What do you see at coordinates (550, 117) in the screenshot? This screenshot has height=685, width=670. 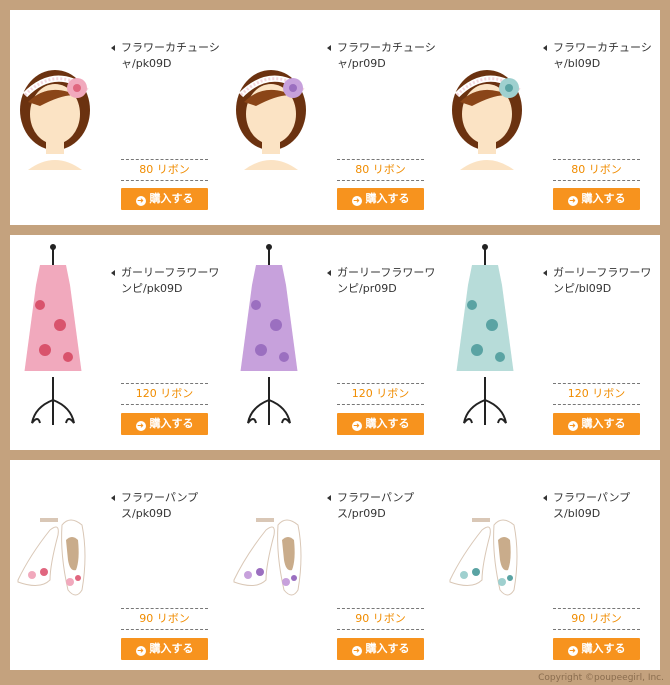 I see `product-item: フラワーカチューシャ/bl09D 80 リボン ➜ 購入する` at bounding box center [550, 117].